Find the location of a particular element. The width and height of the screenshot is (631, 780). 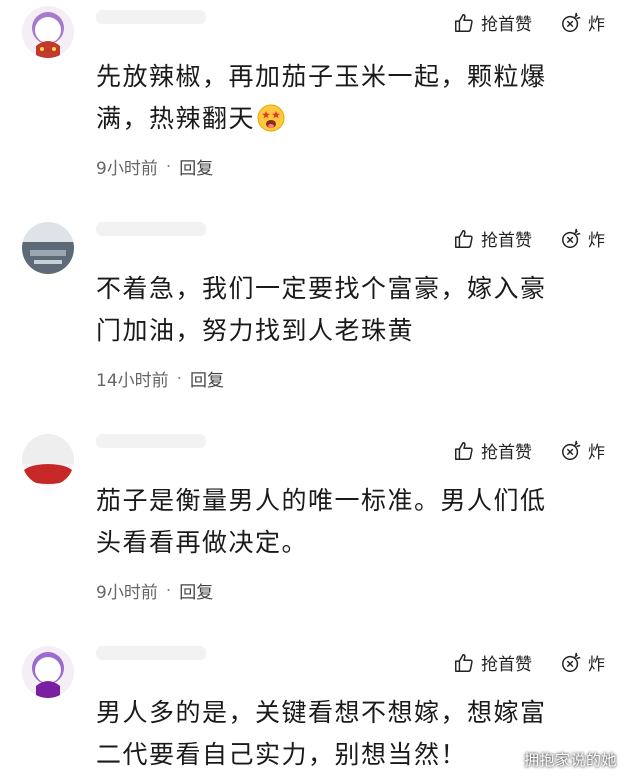

comment-text-line: 茄子是衡量男人的唯一标准。男人们低 is located at coordinates (321, 500).